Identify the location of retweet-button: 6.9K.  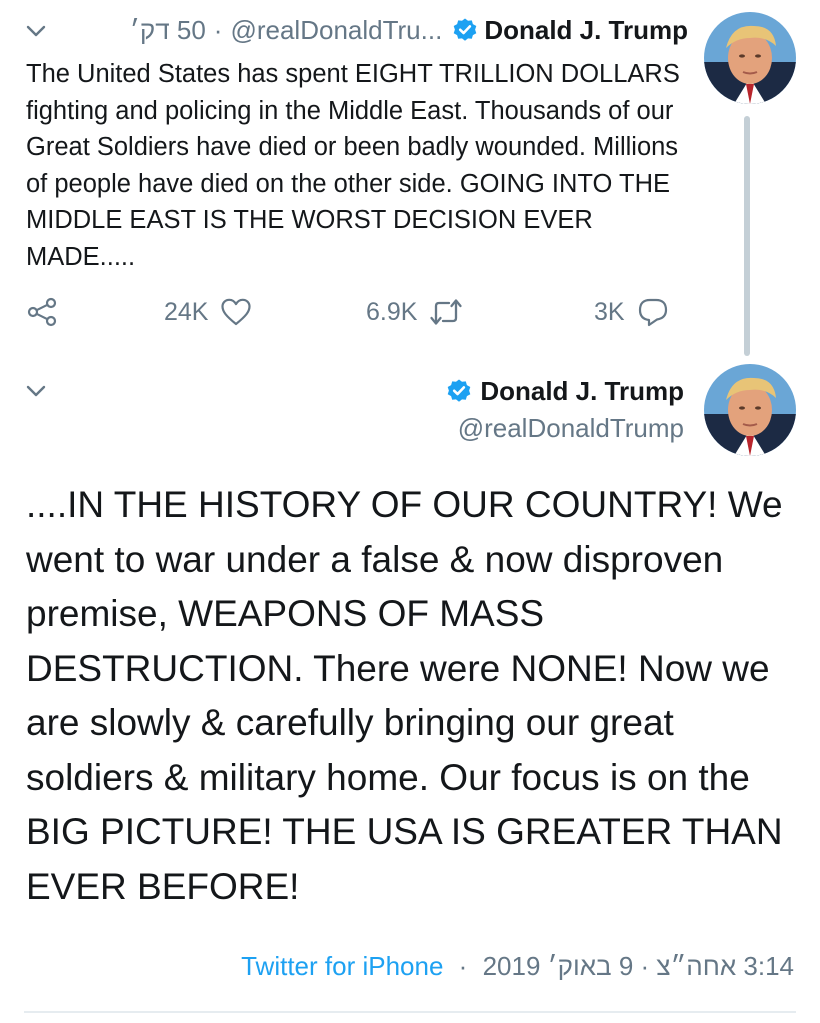
(414, 312).